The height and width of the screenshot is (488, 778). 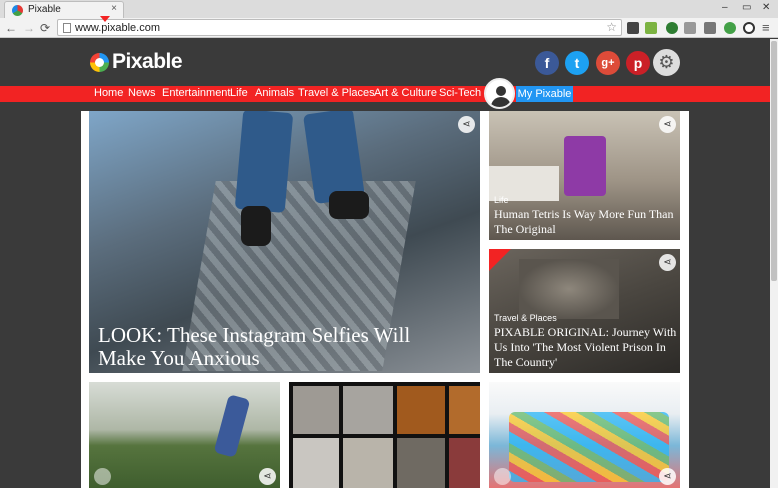 I want to click on article-card-supplies: ⋖, so click(x=584, y=435).